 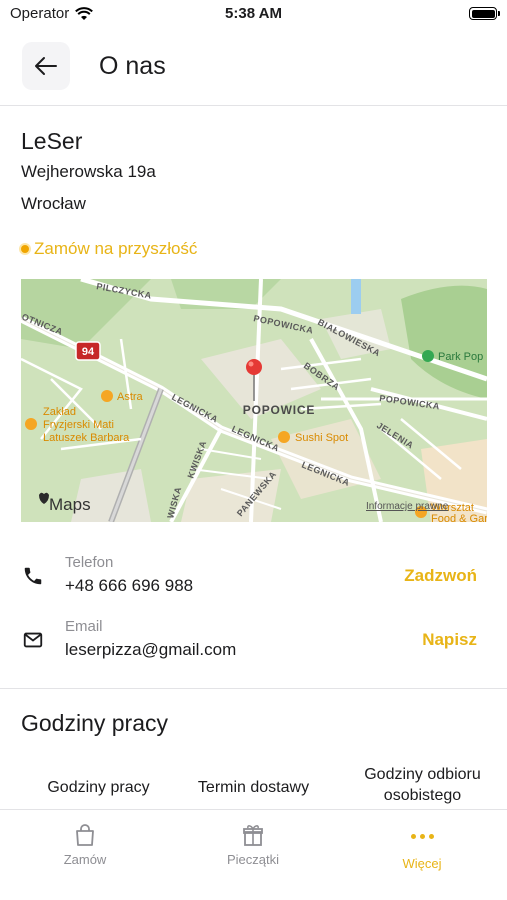 I want to click on restaurant-name: LeSer, so click(x=52, y=141).